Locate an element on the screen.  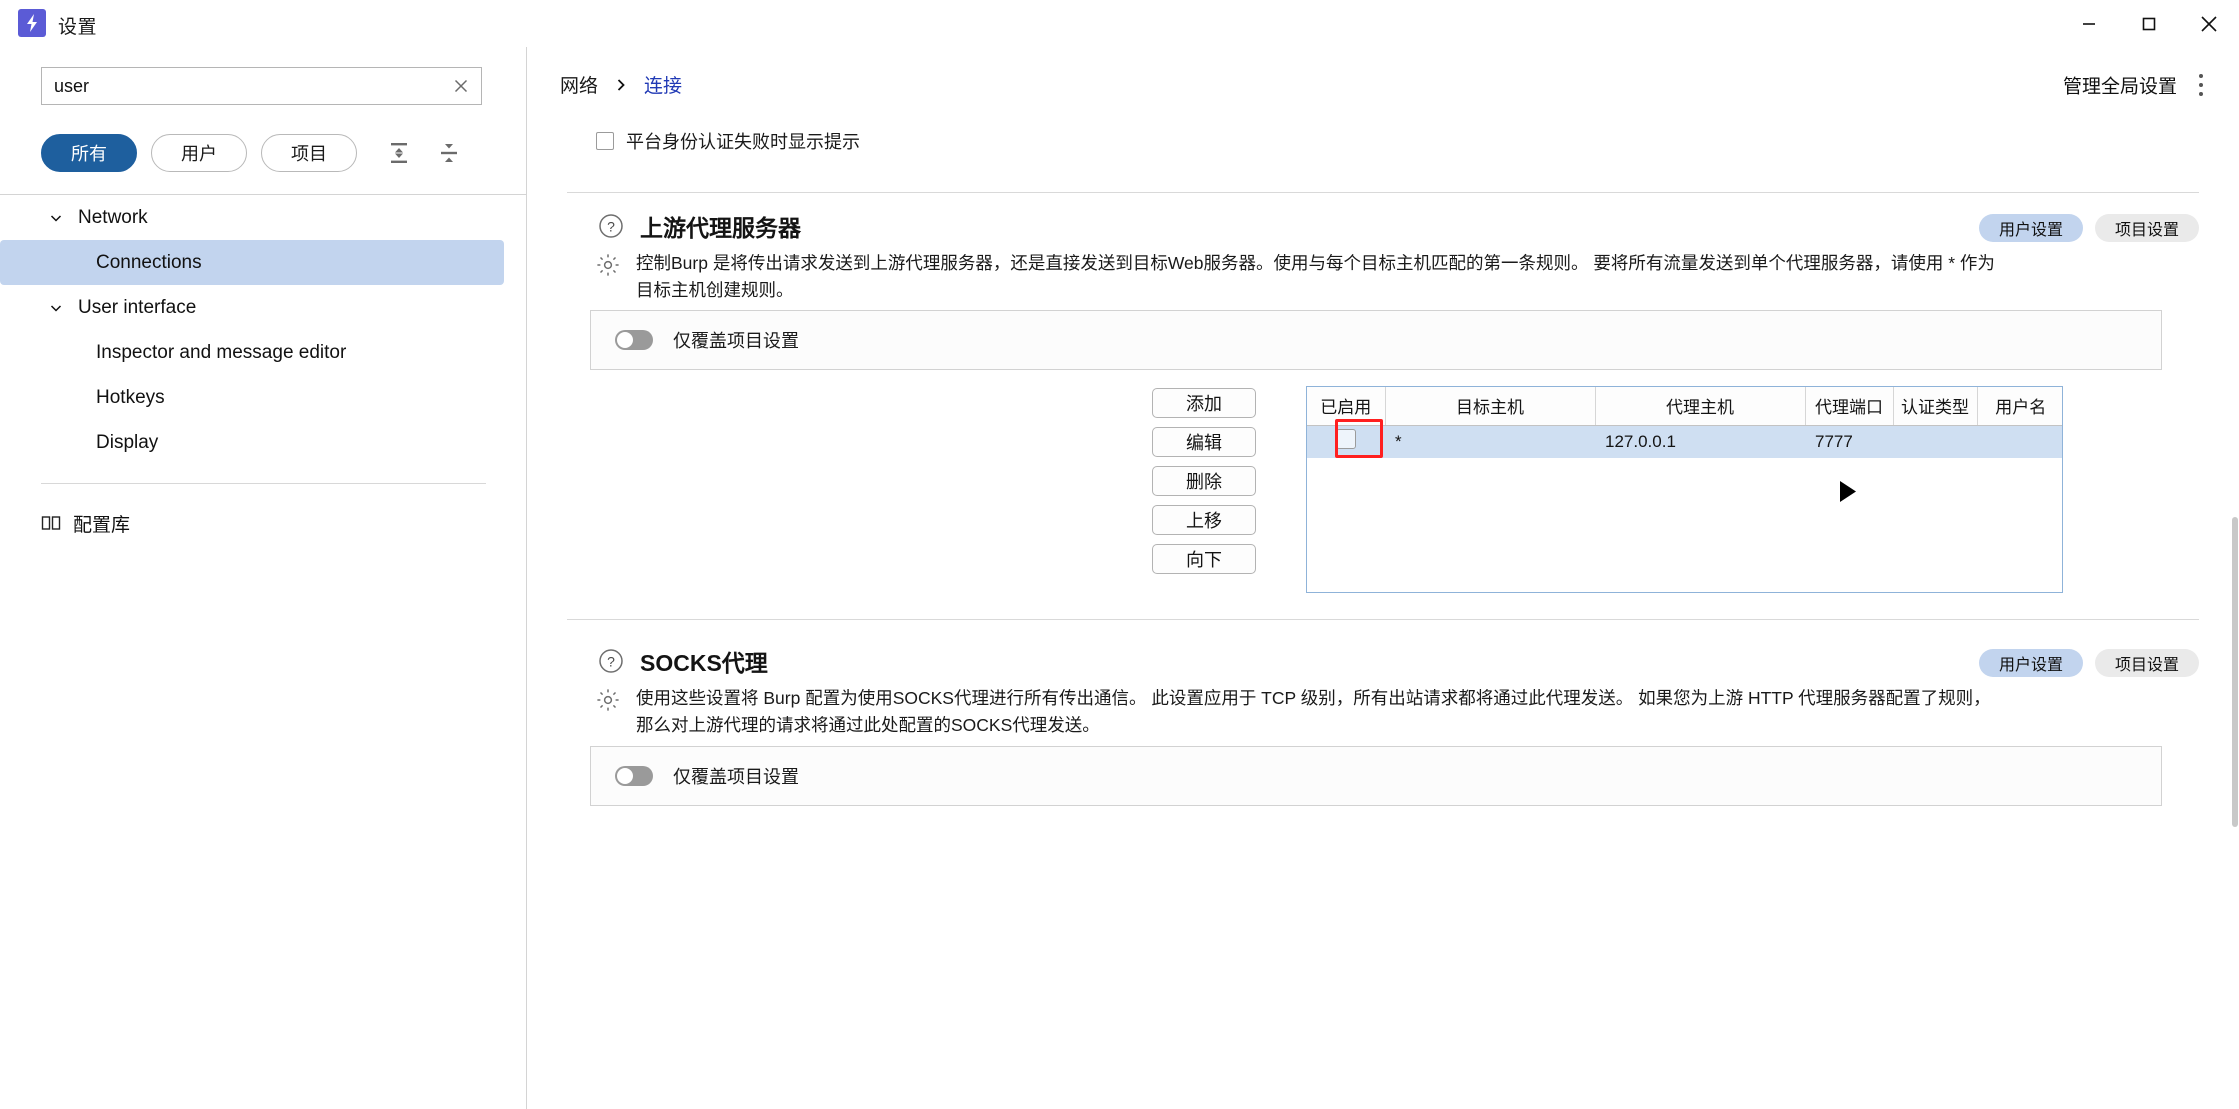
cell-proxy-port: 7777 is located at coordinates (1849, 441).